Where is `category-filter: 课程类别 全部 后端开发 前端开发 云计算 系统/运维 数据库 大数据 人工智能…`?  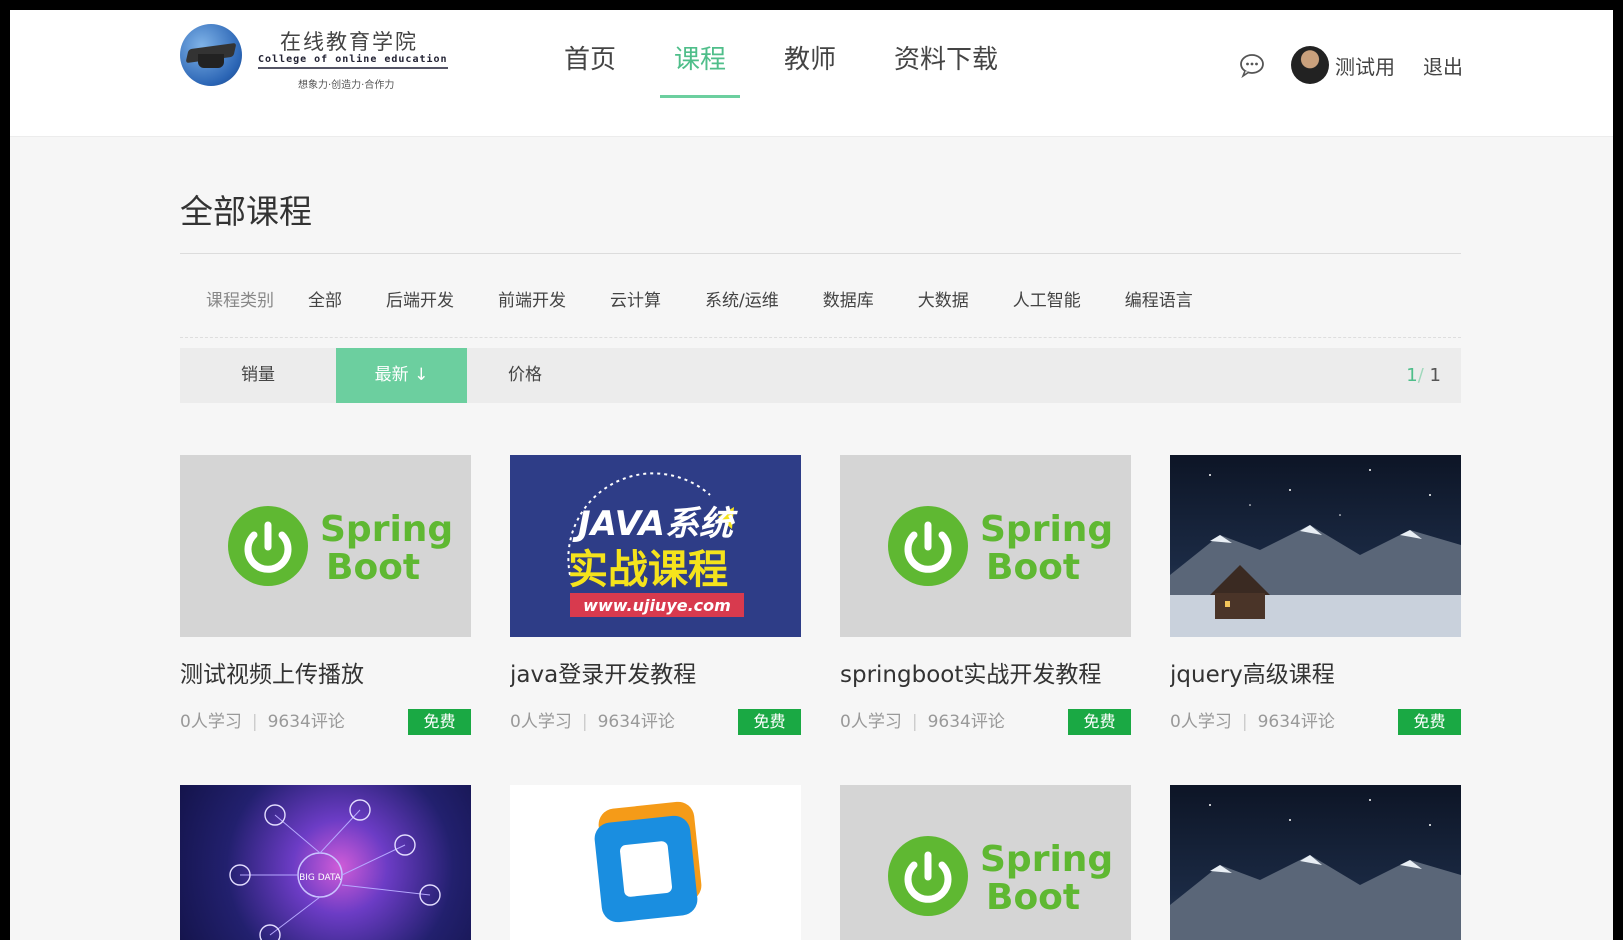 category-filter: 课程类别 全部 后端开发 前端开发 云计算 系统/运维 数据库 大数据 人工智能… is located at coordinates (820, 299).